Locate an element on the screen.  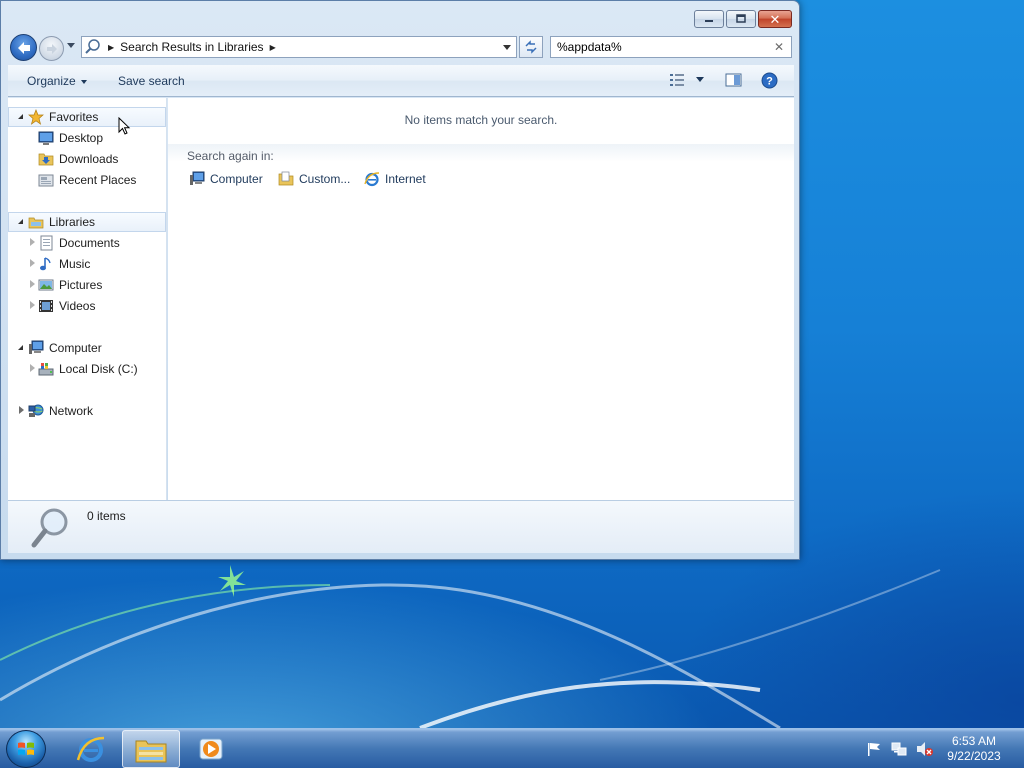
network-status-icon is located at coordinates (899, 749).